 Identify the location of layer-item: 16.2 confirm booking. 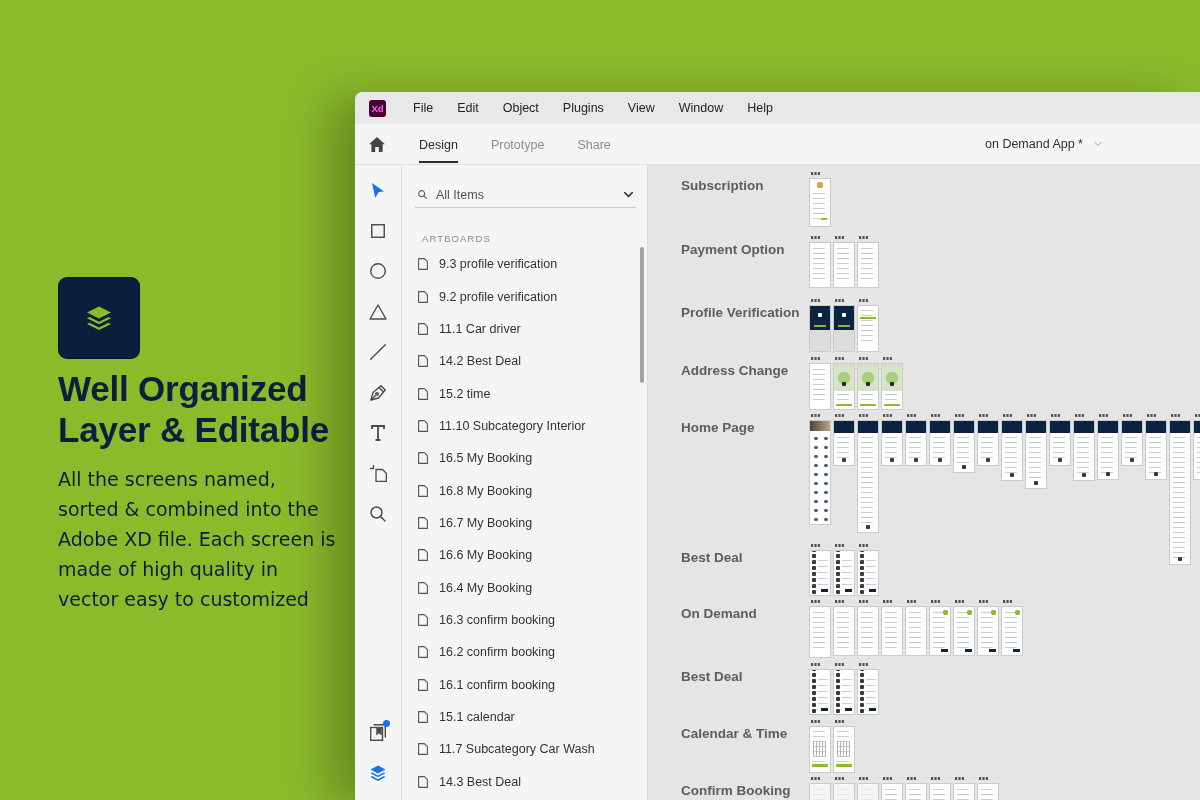
(525, 652).